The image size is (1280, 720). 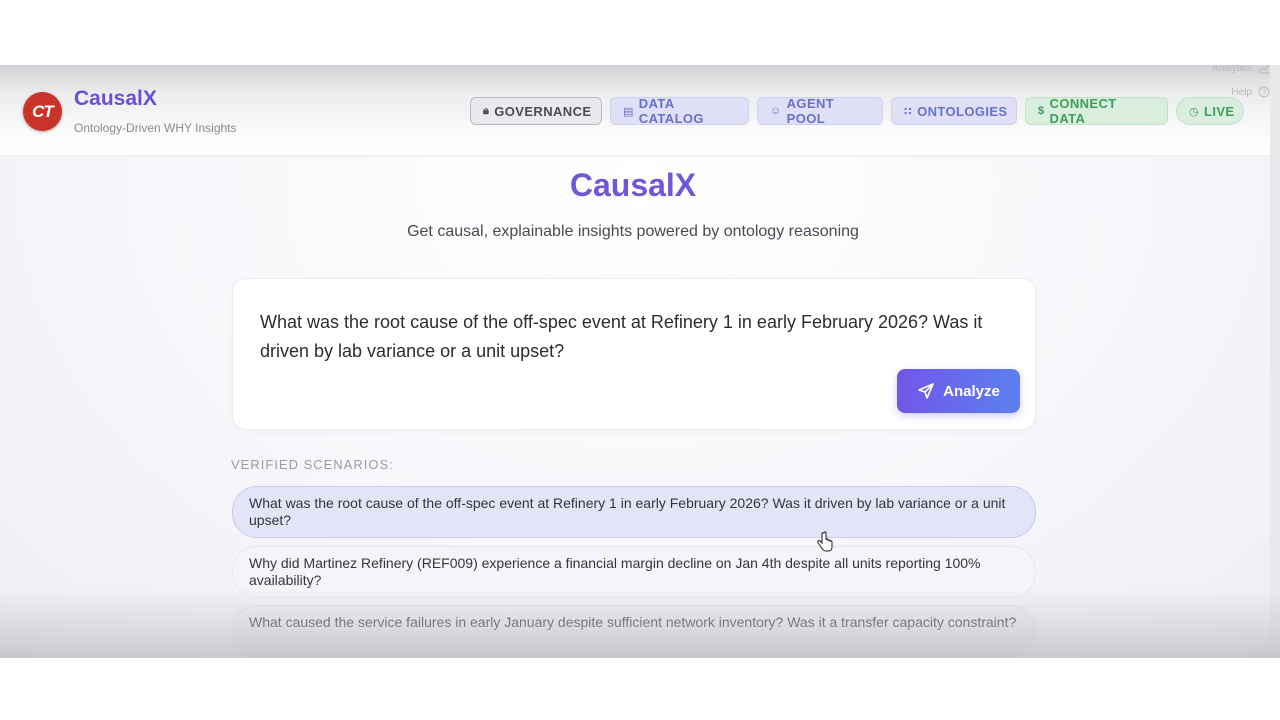 I want to click on help-icon: ?, so click(x=1264, y=92).